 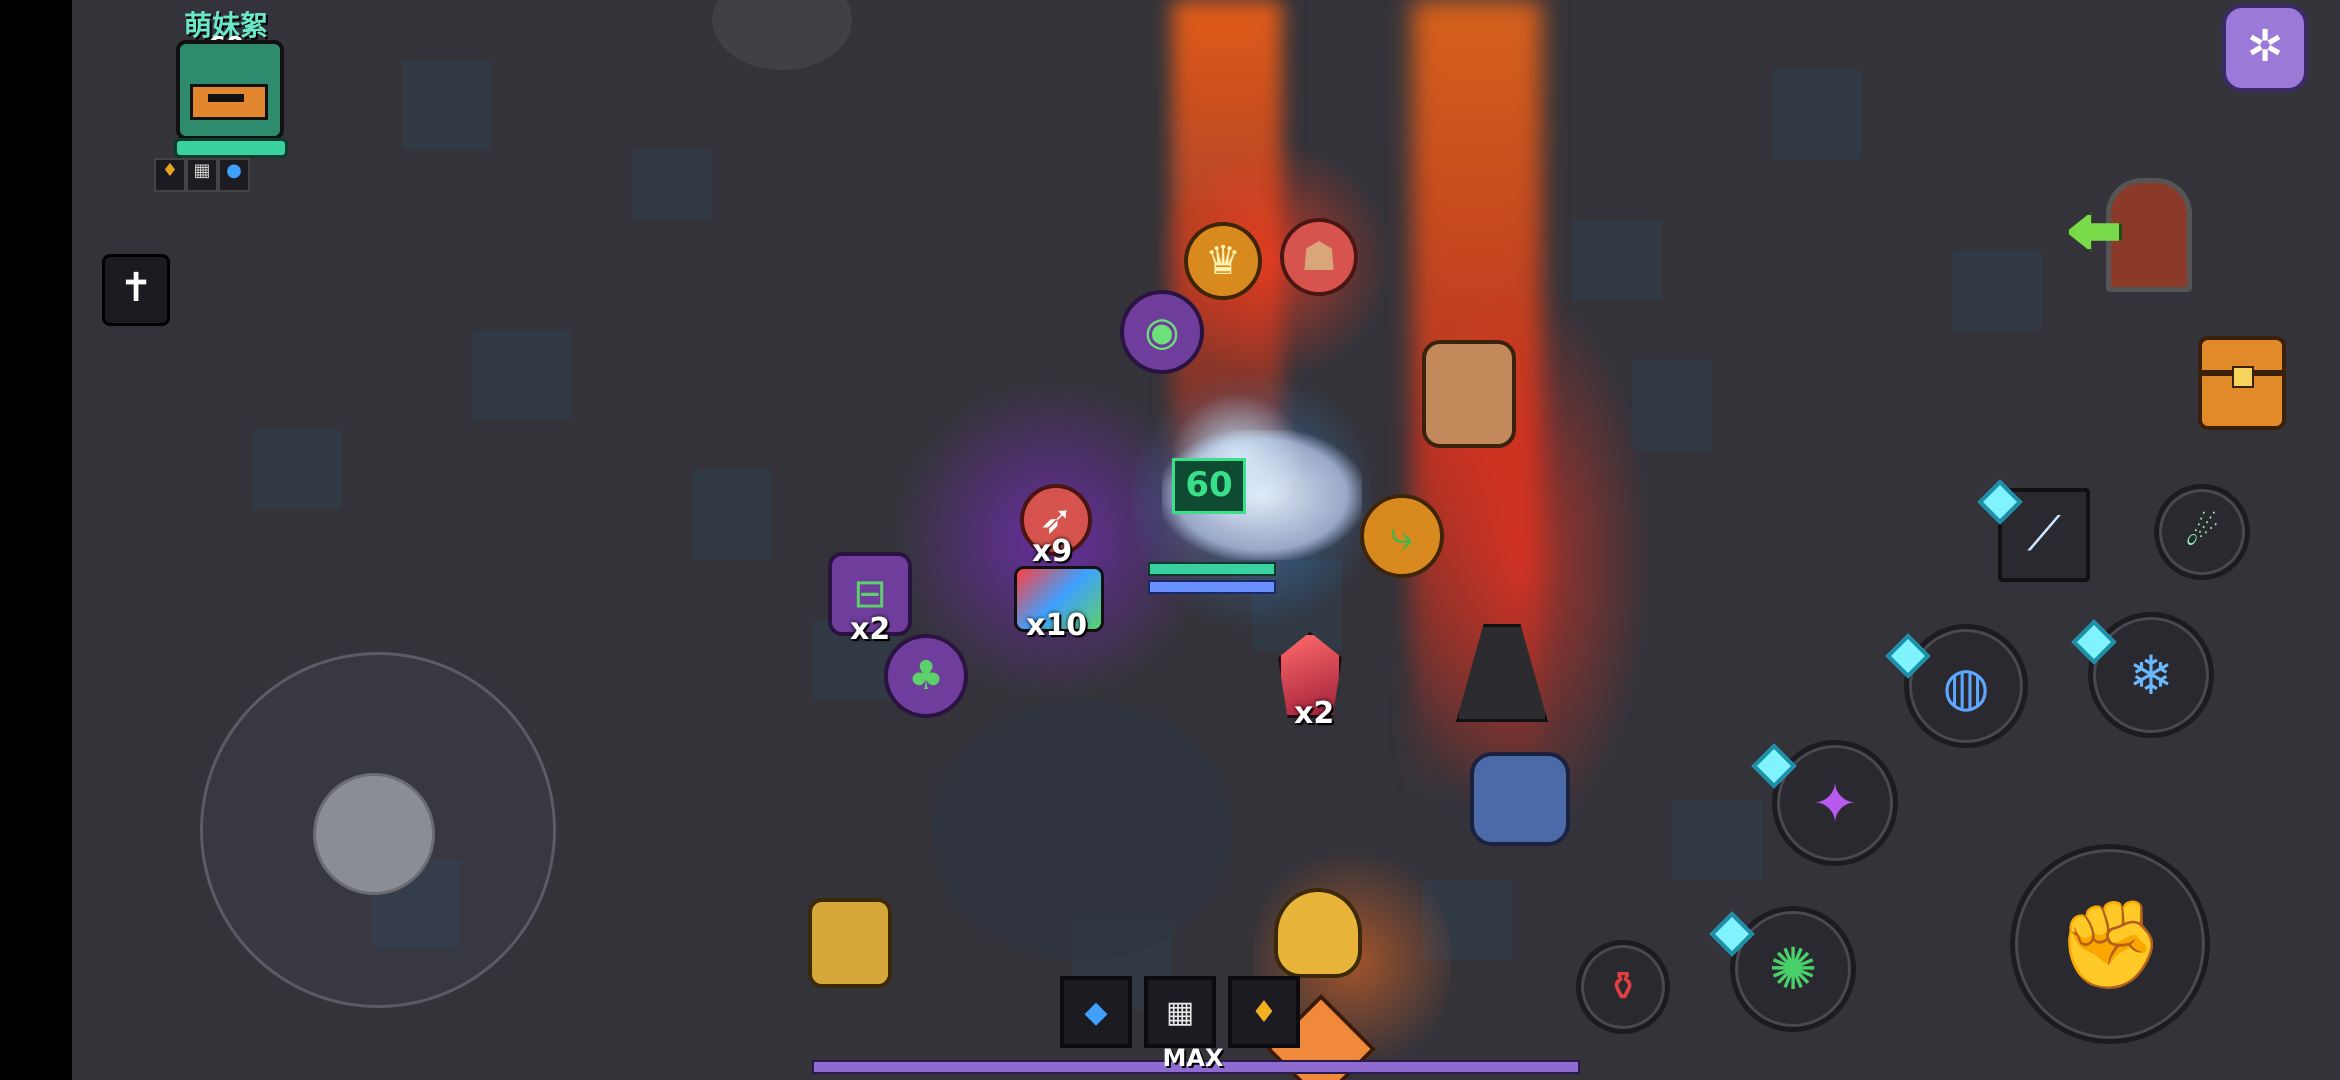 I want to click on gems-count: x10, so click(x=1057, y=625).